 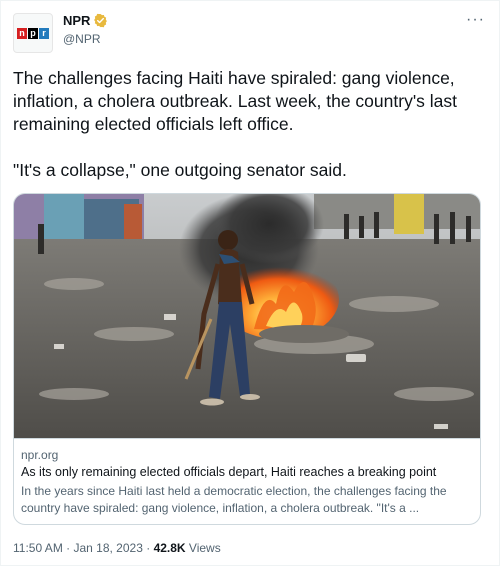 What do you see at coordinates (475, 20) in the screenshot?
I see `more-options-icon: ···` at bounding box center [475, 20].